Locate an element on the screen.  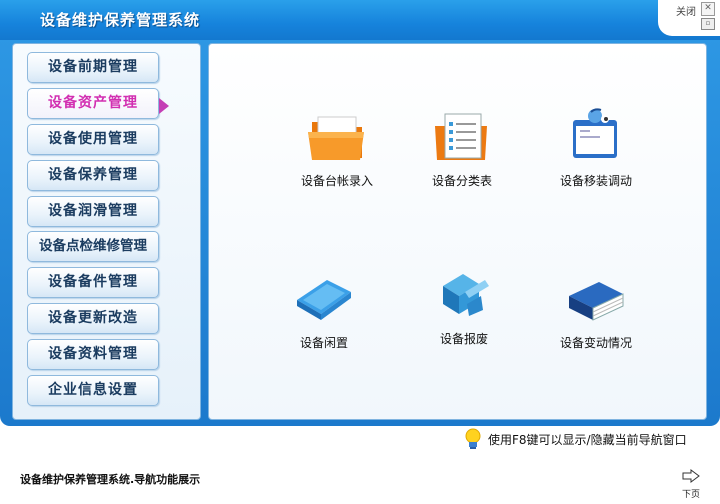
lightbulb-icon is located at coordinates (473, 438).